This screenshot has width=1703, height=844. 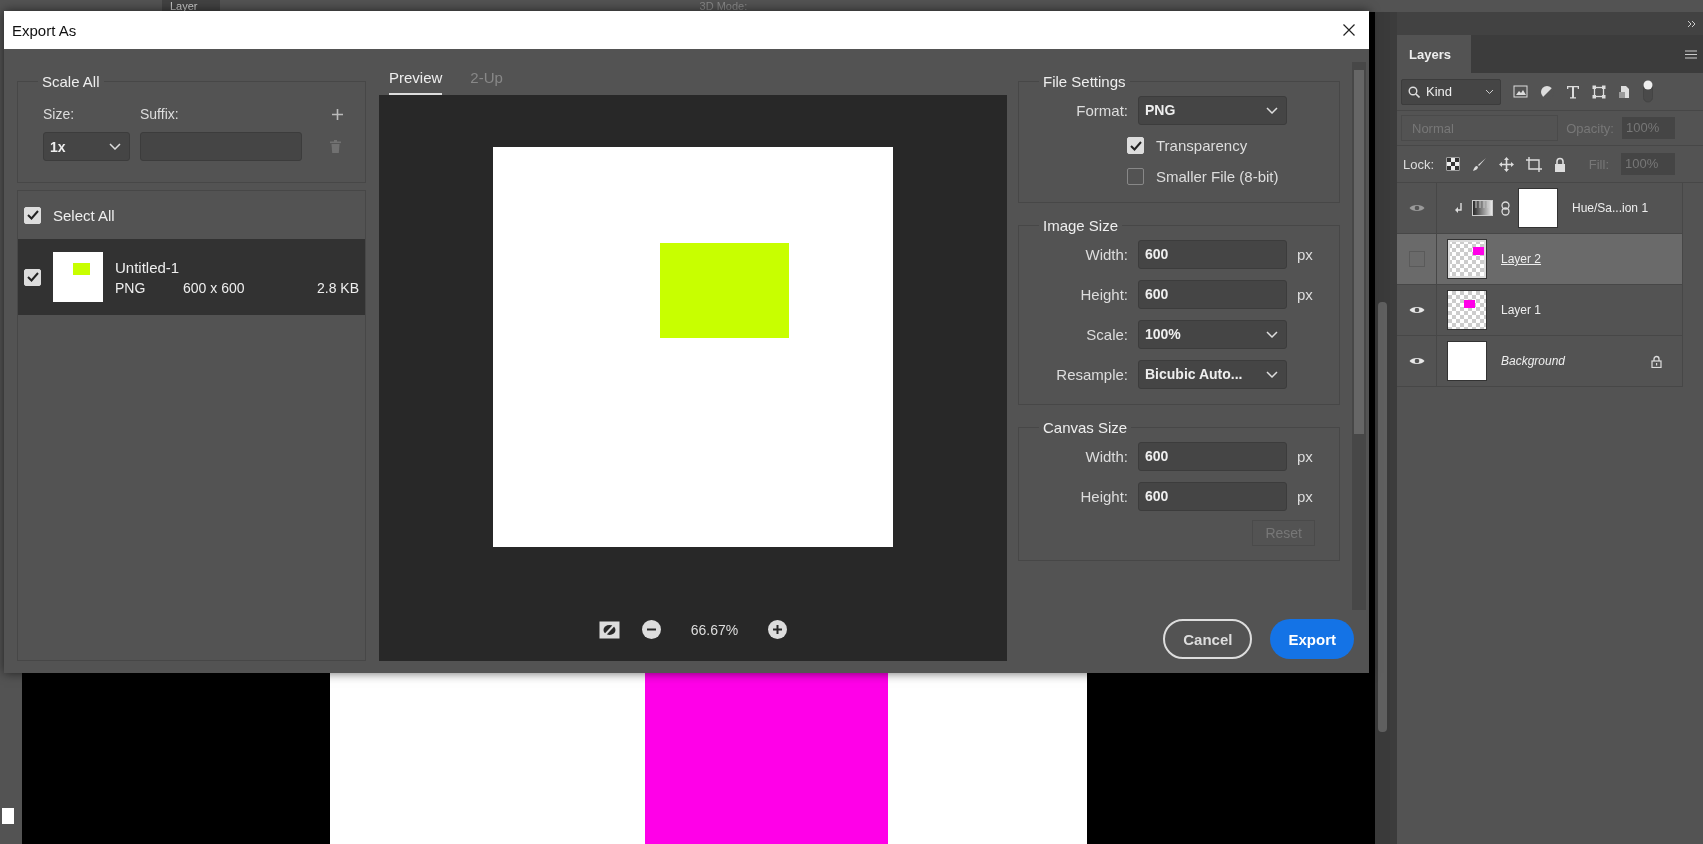 I want to click on format-select: PNG, so click(x=1212, y=110).